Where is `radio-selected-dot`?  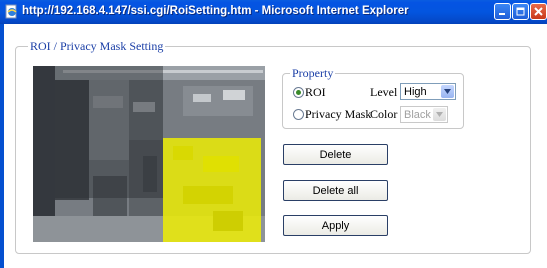 radio-selected-dot is located at coordinates (298, 92).